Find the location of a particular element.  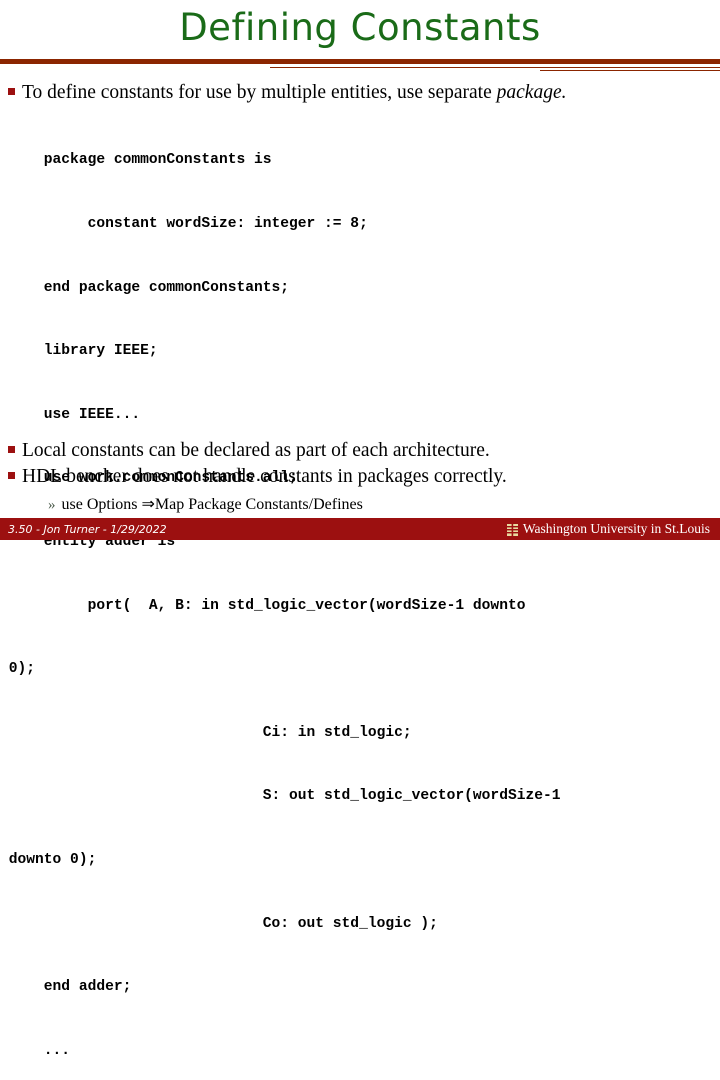

code-line: S: out std_logic_vector(wordSize-1 is located at coordinates (280, 796).